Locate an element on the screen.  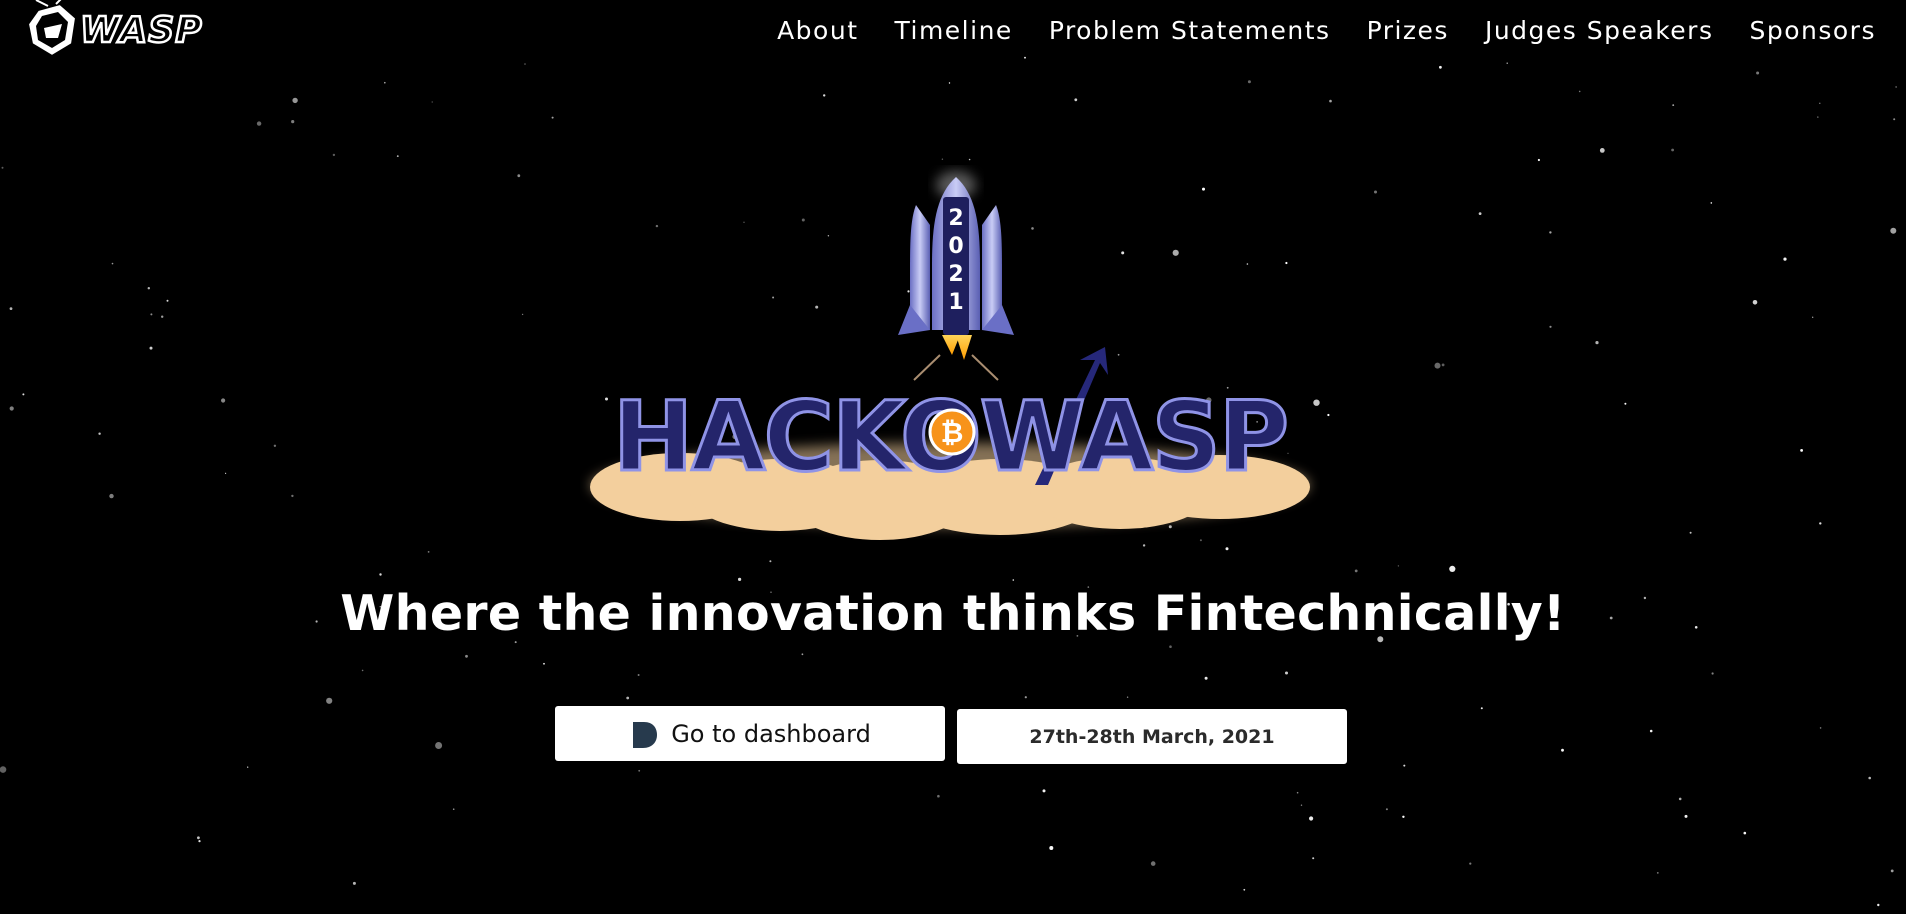
wasp-mascot-icon is located at coordinates (52, 29).